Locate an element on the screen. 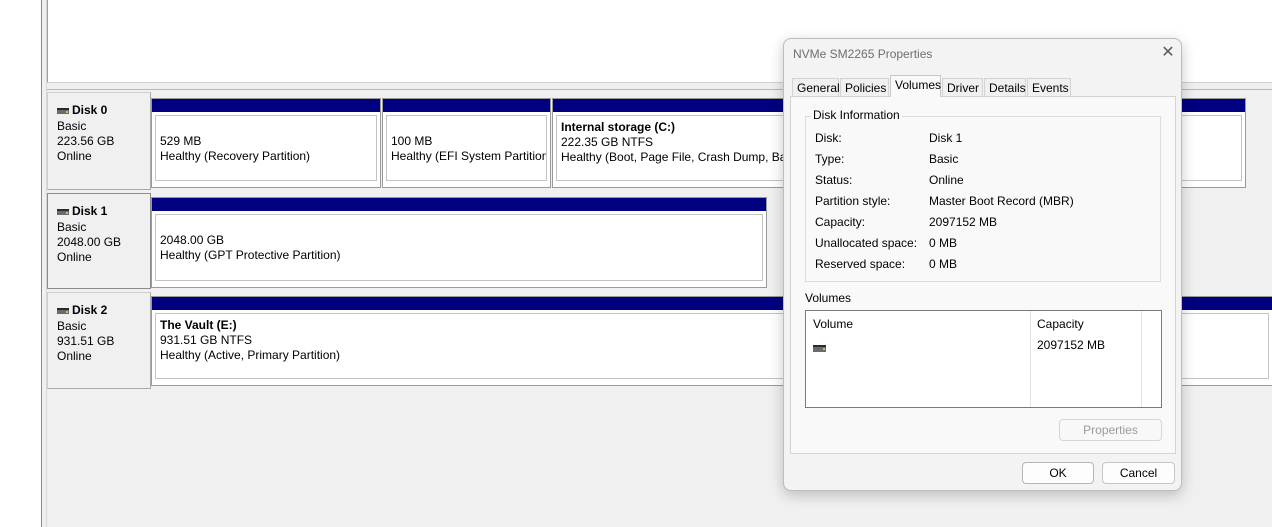 The width and height of the screenshot is (1272, 527). tab-policies: Policies is located at coordinates (864, 87).